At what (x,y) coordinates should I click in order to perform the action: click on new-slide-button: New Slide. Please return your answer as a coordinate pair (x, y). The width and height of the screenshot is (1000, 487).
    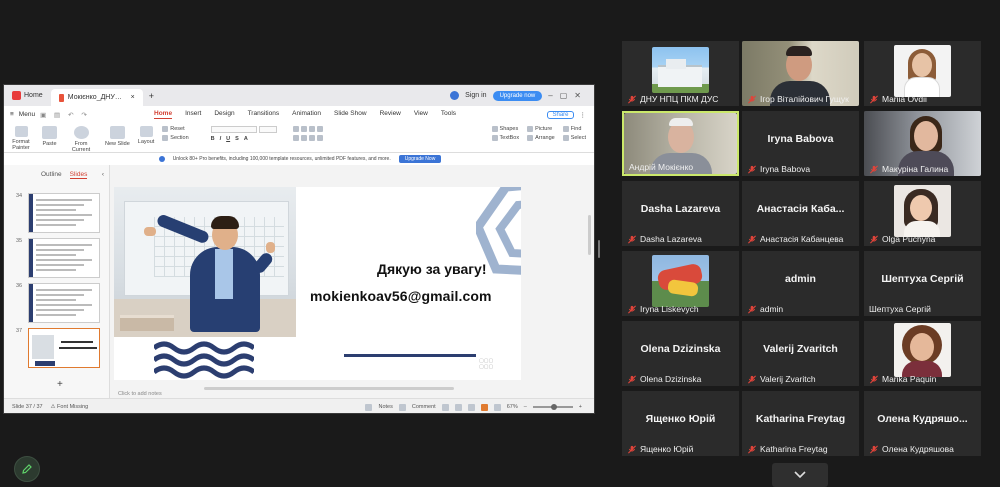
    Looking at the image, I should click on (117, 136).